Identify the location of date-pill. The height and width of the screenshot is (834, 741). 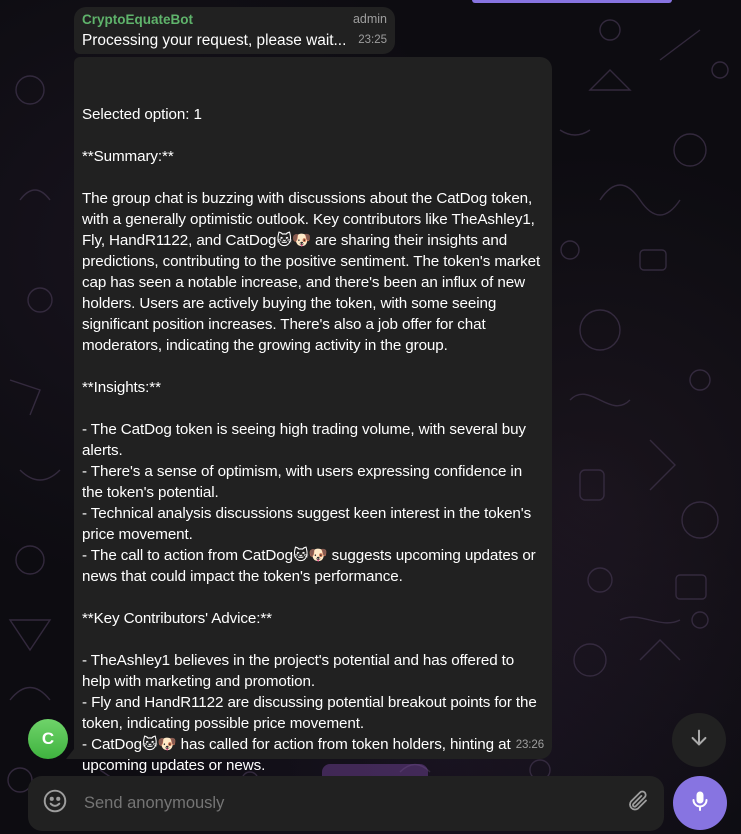
(375, 770).